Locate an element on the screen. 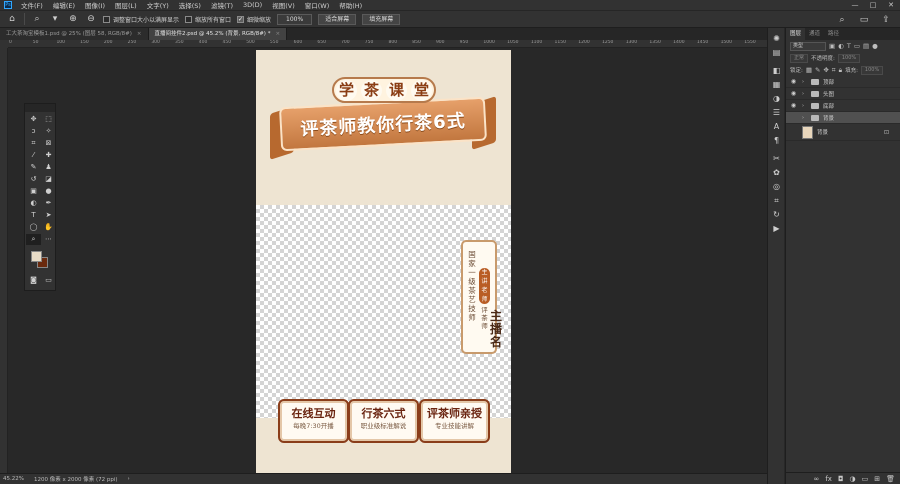  image-filter-icon: ▣ is located at coordinates (832, 46).